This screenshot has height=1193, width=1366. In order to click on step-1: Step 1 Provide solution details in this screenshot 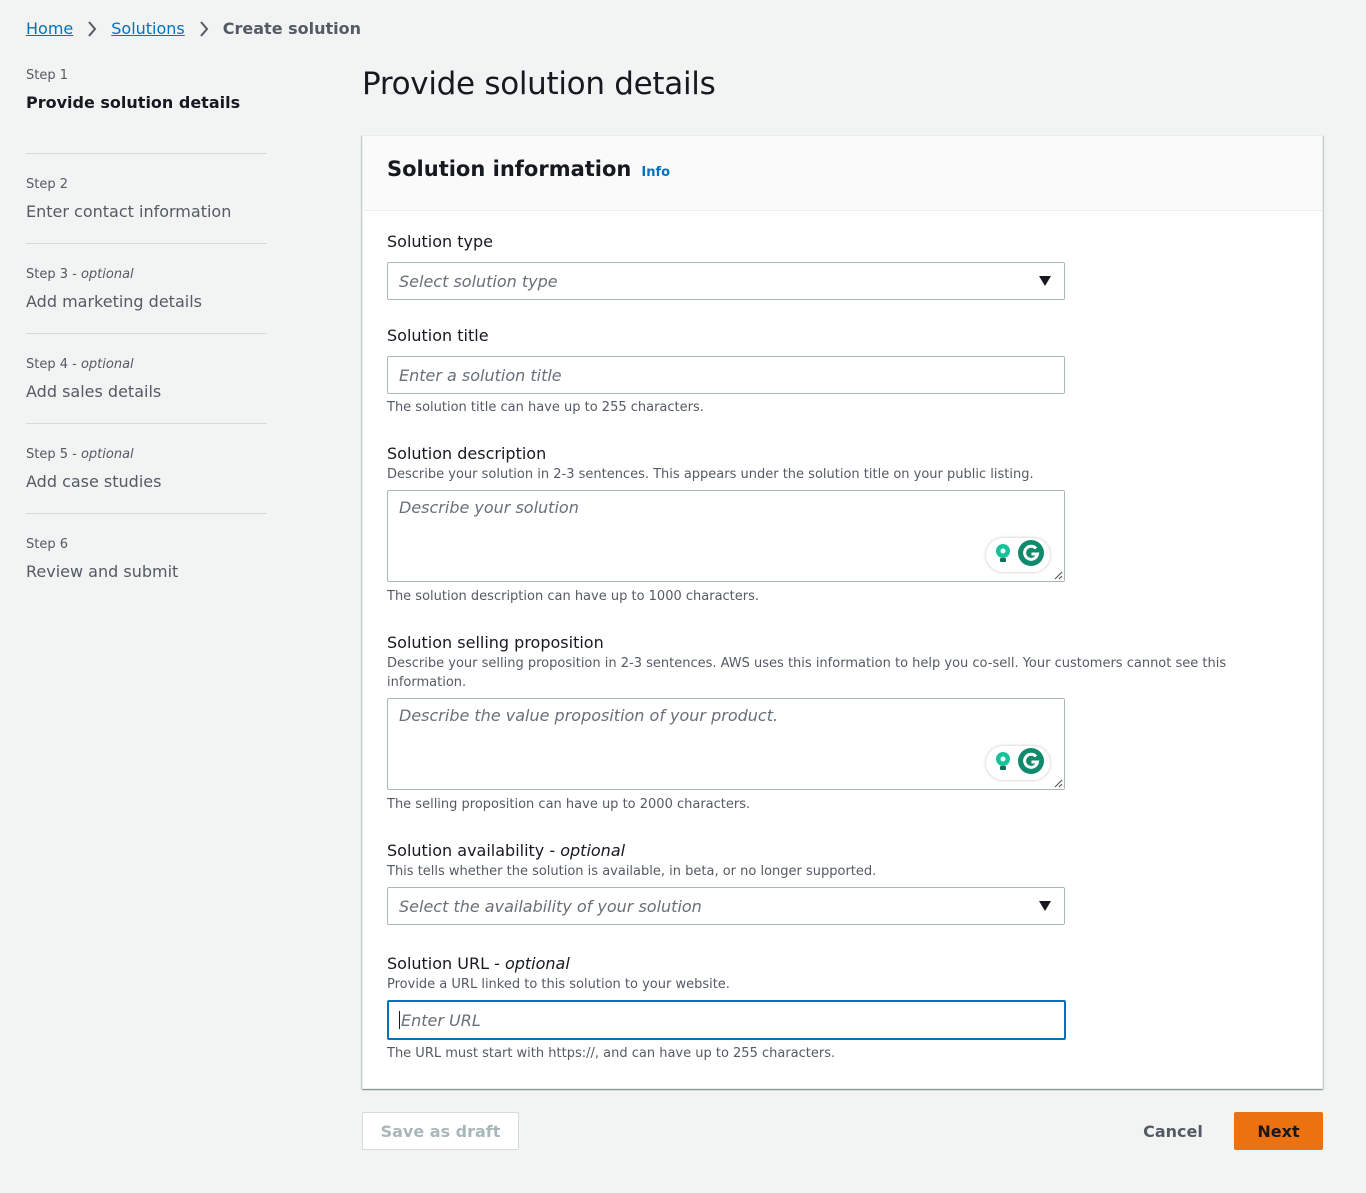, I will do `click(146, 109)`.